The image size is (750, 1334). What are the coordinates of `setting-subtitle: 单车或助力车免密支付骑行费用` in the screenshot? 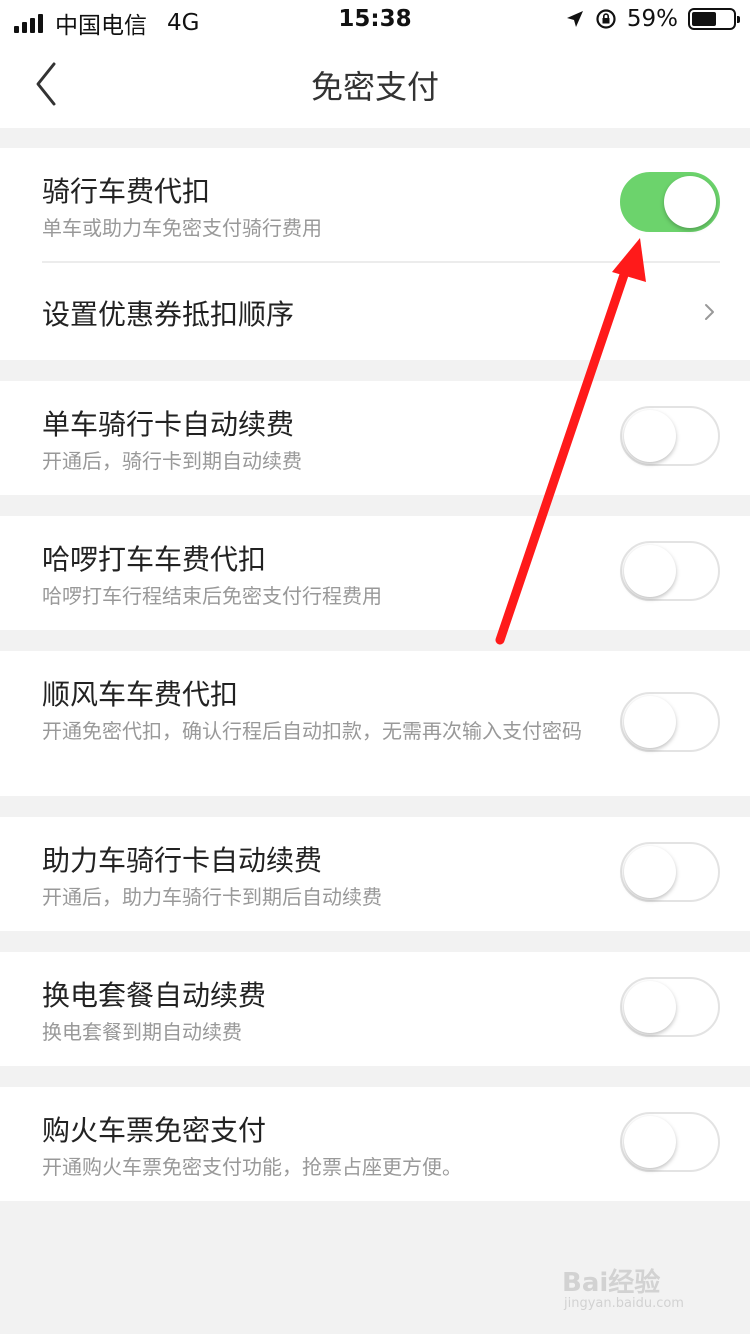 It's located at (182, 228).